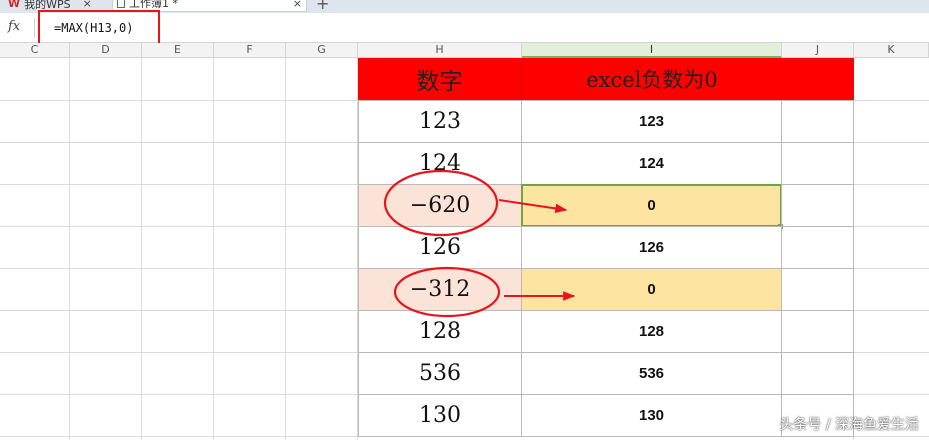 This screenshot has height=440, width=929. Describe the element at coordinates (121, 4) in the screenshot. I see `spreadsheet-icon` at that location.